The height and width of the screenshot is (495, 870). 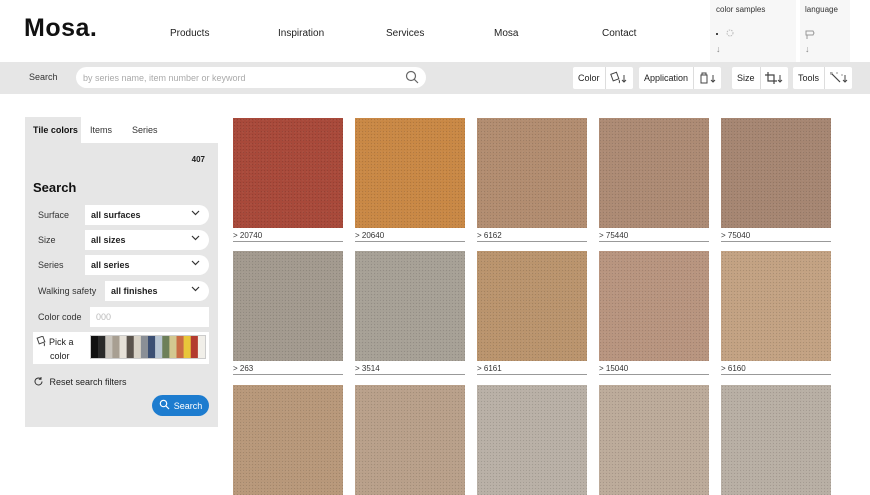 I want to click on color-code-input, so click(x=149, y=317).